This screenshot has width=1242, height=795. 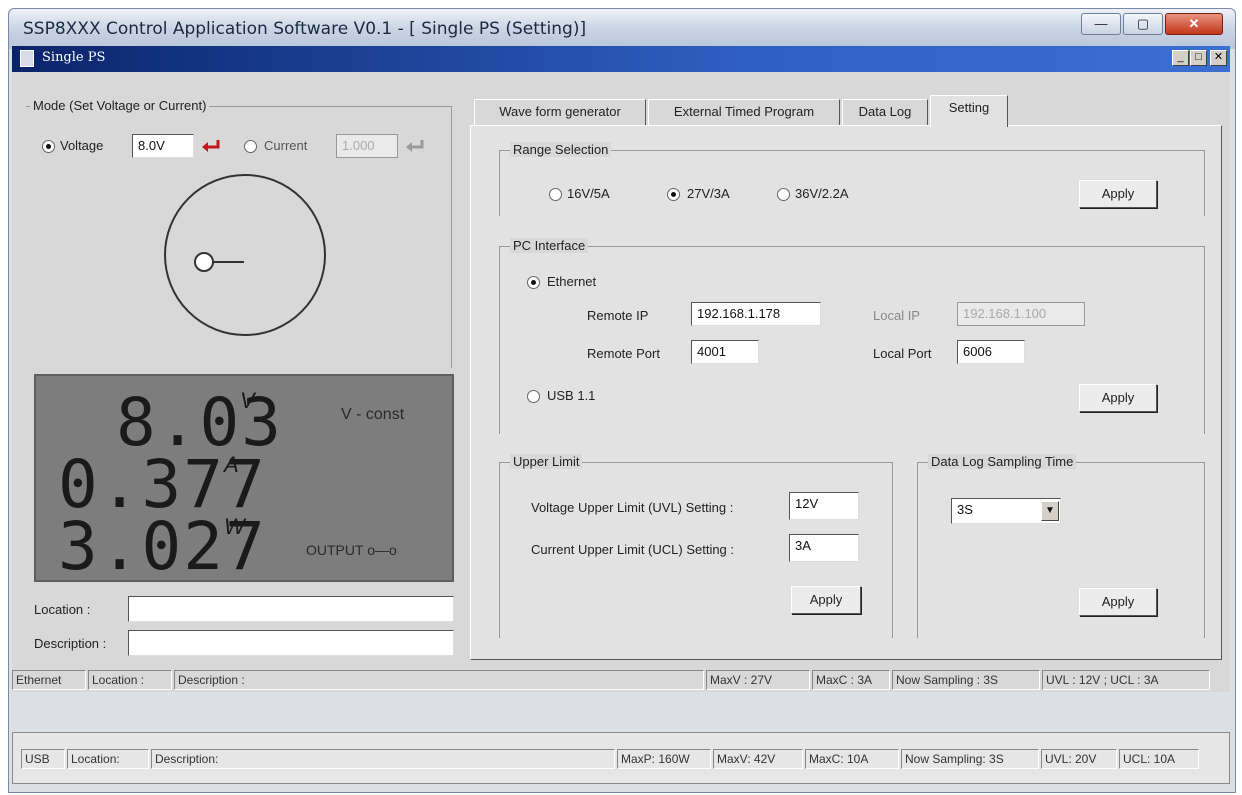 I want to click on bg-status-maxc: MaxC: 10A, so click(x=852, y=759).